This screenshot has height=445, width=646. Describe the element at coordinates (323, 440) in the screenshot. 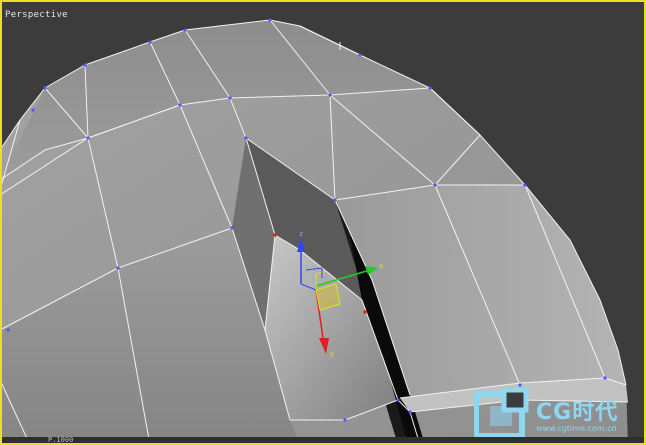

I see `status-bar: P.1000` at that location.